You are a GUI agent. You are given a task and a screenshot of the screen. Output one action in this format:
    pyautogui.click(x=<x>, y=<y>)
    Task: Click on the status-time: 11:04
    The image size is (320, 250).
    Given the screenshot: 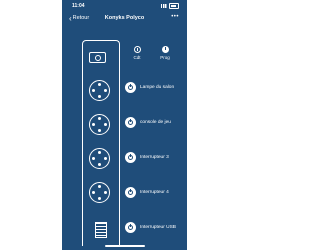 What is the action you would take?
    pyautogui.click(x=78, y=6)
    